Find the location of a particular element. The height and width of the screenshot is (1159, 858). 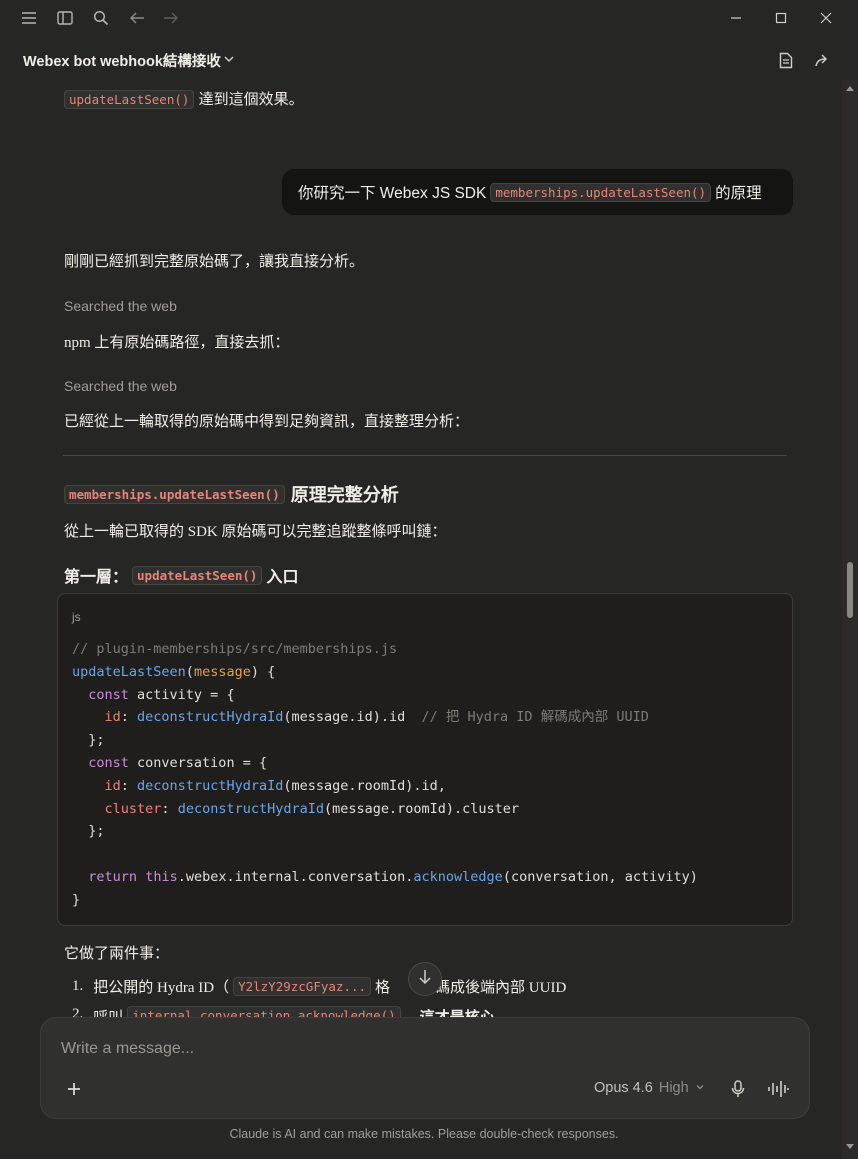

previous-message-fragment: updateLastSeen() 達到這個效果。 is located at coordinates (184, 98).